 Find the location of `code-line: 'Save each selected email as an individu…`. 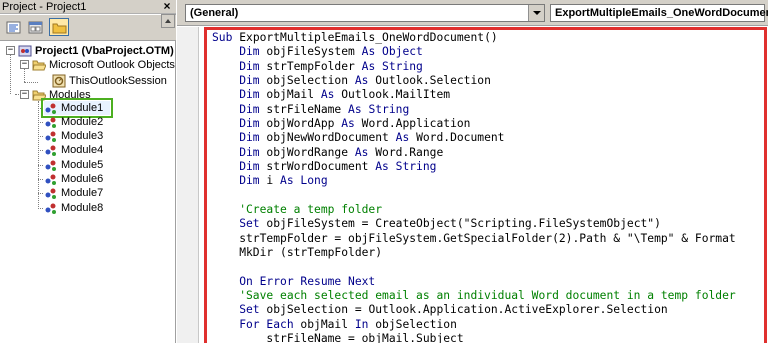

code-line: 'Save each selected email as an individu… is located at coordinates (474, 296).